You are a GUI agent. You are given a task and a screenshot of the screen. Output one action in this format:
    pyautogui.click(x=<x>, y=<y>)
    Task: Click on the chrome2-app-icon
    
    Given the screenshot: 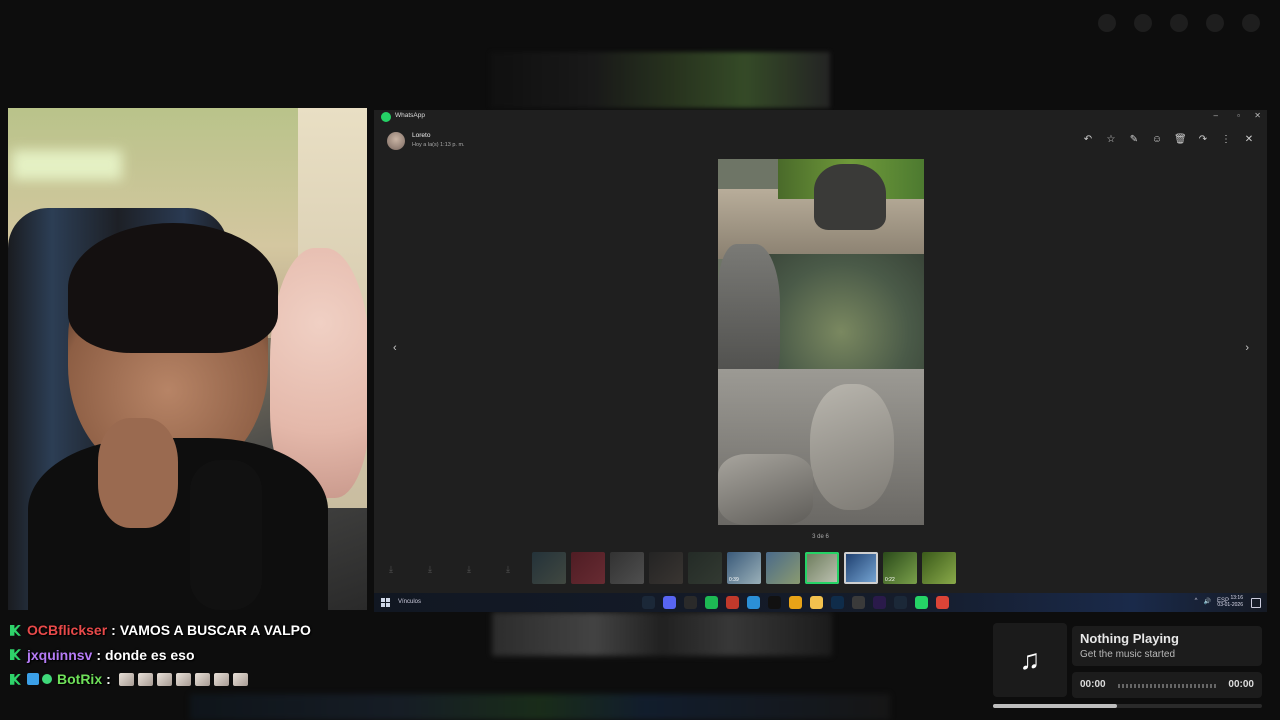 What is the action you would take?
    pyautogui.click(x=942, y=602)
    